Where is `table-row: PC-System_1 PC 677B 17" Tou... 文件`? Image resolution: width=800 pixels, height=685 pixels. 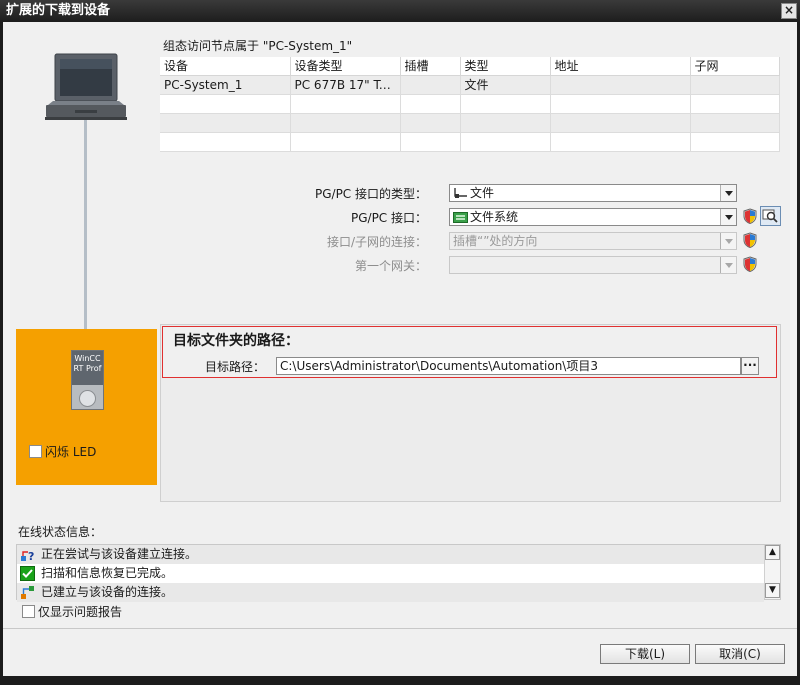 table-row: PC-System_1 PC 677B 17" Tou... 文件 is located at coordinates (470, 85).